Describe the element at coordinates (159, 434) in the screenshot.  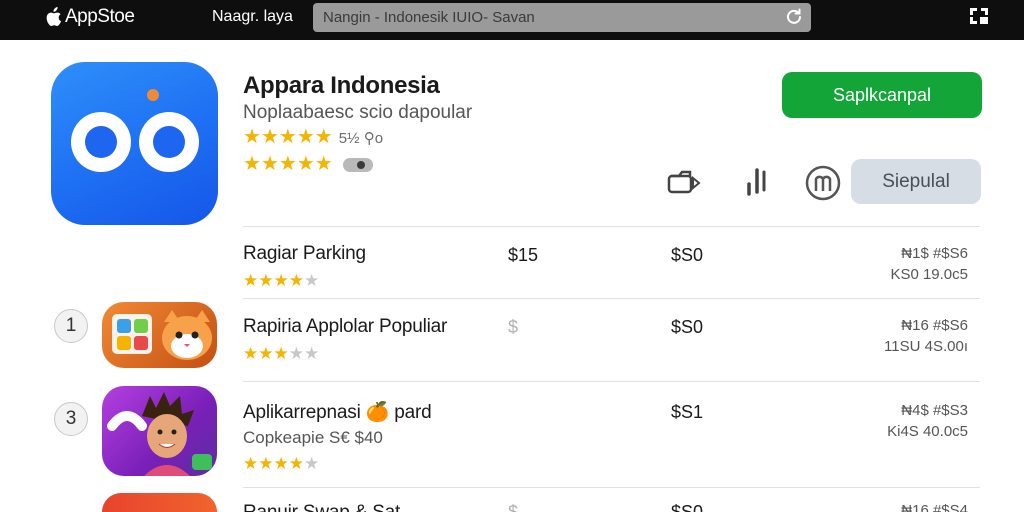
I see `girl-portrait-icon` at that location.